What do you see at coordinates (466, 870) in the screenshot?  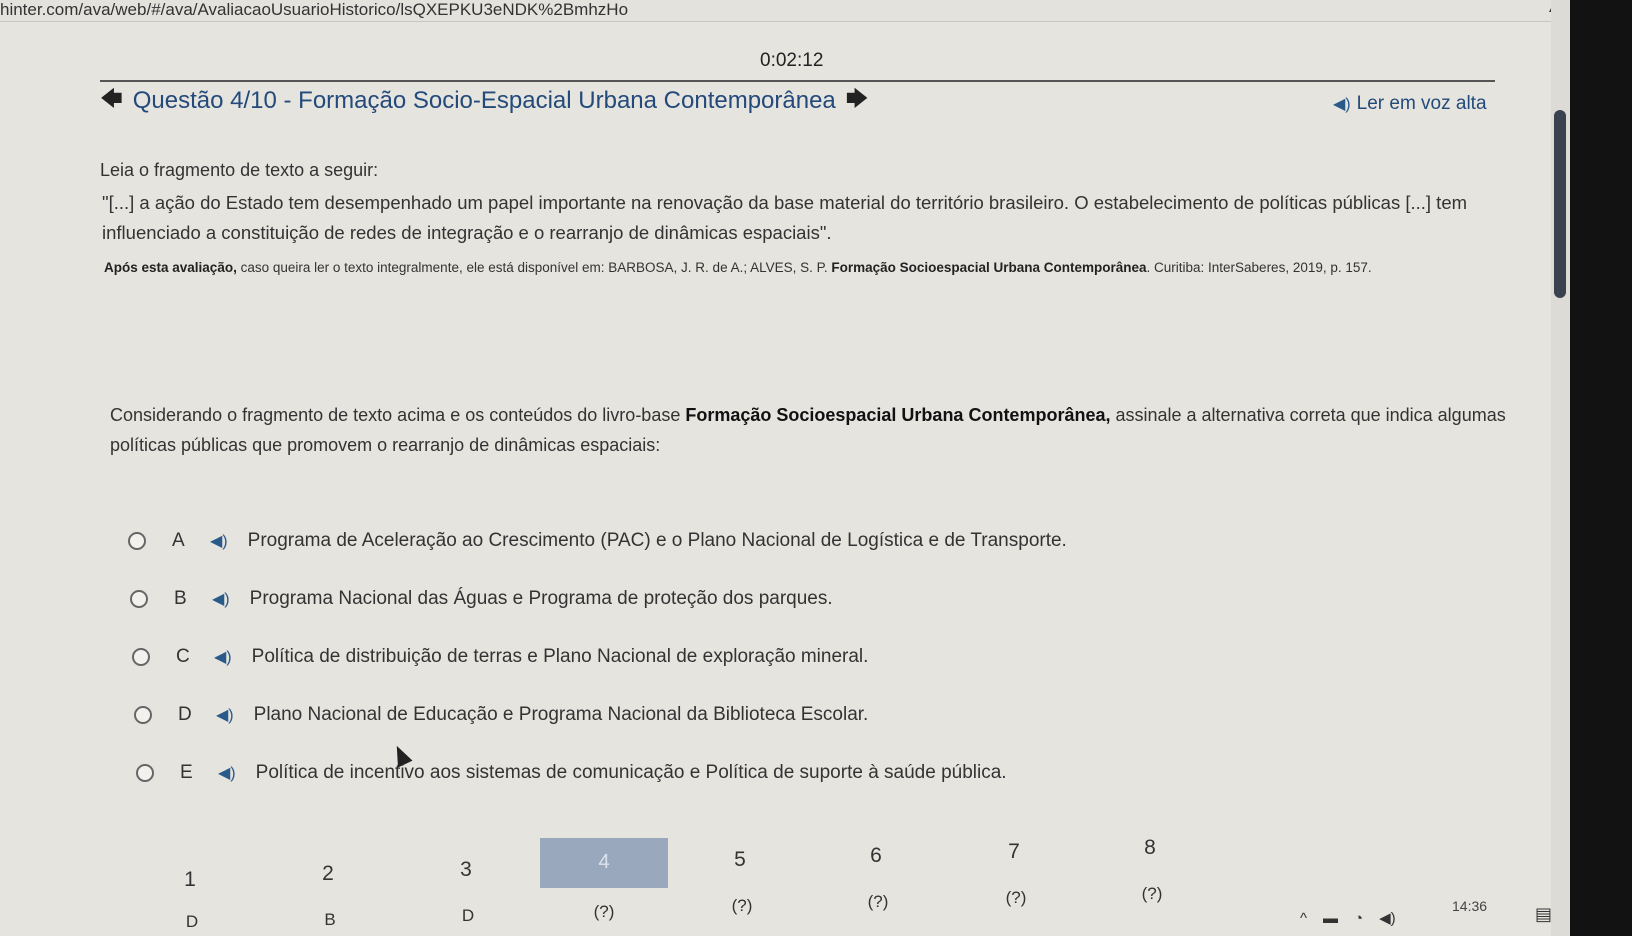 I see `question-nav-3: 3` at bounding box center [466, 870].